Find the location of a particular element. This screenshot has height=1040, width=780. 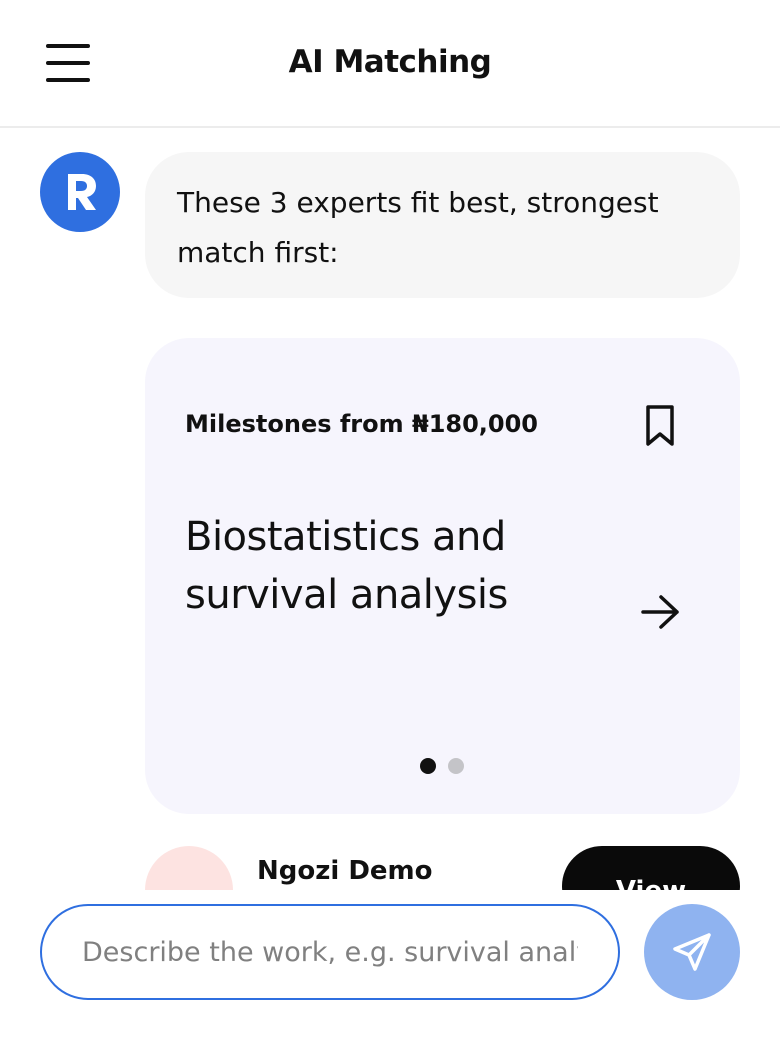

message-input is located at coordinates (330, 952).